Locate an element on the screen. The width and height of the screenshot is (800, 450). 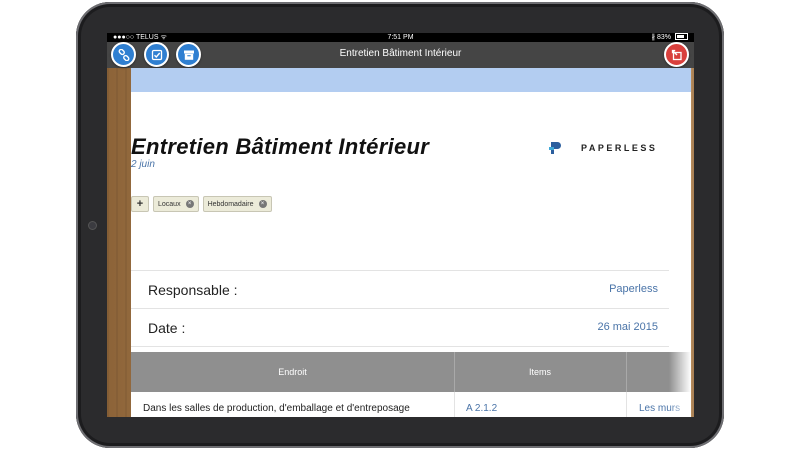
field-value: 26 mai 2015 is located at coordinates (627, 327).